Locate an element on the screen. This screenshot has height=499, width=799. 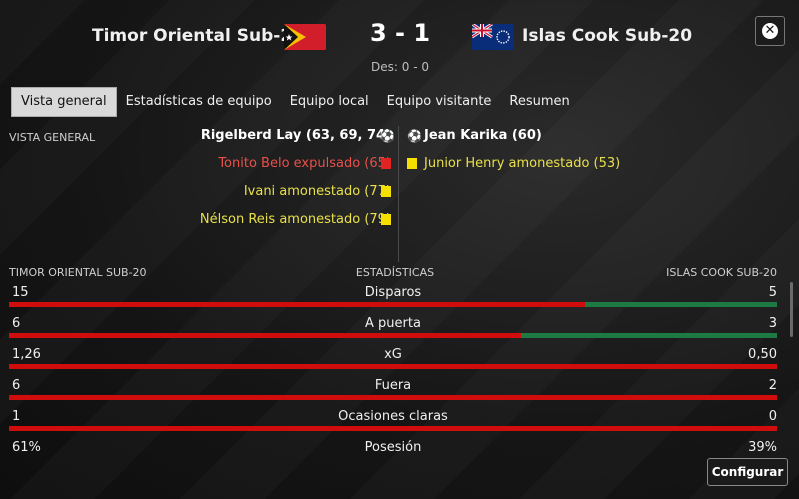
tab-home-team: Equipo local is located at coordinates (329, 102).